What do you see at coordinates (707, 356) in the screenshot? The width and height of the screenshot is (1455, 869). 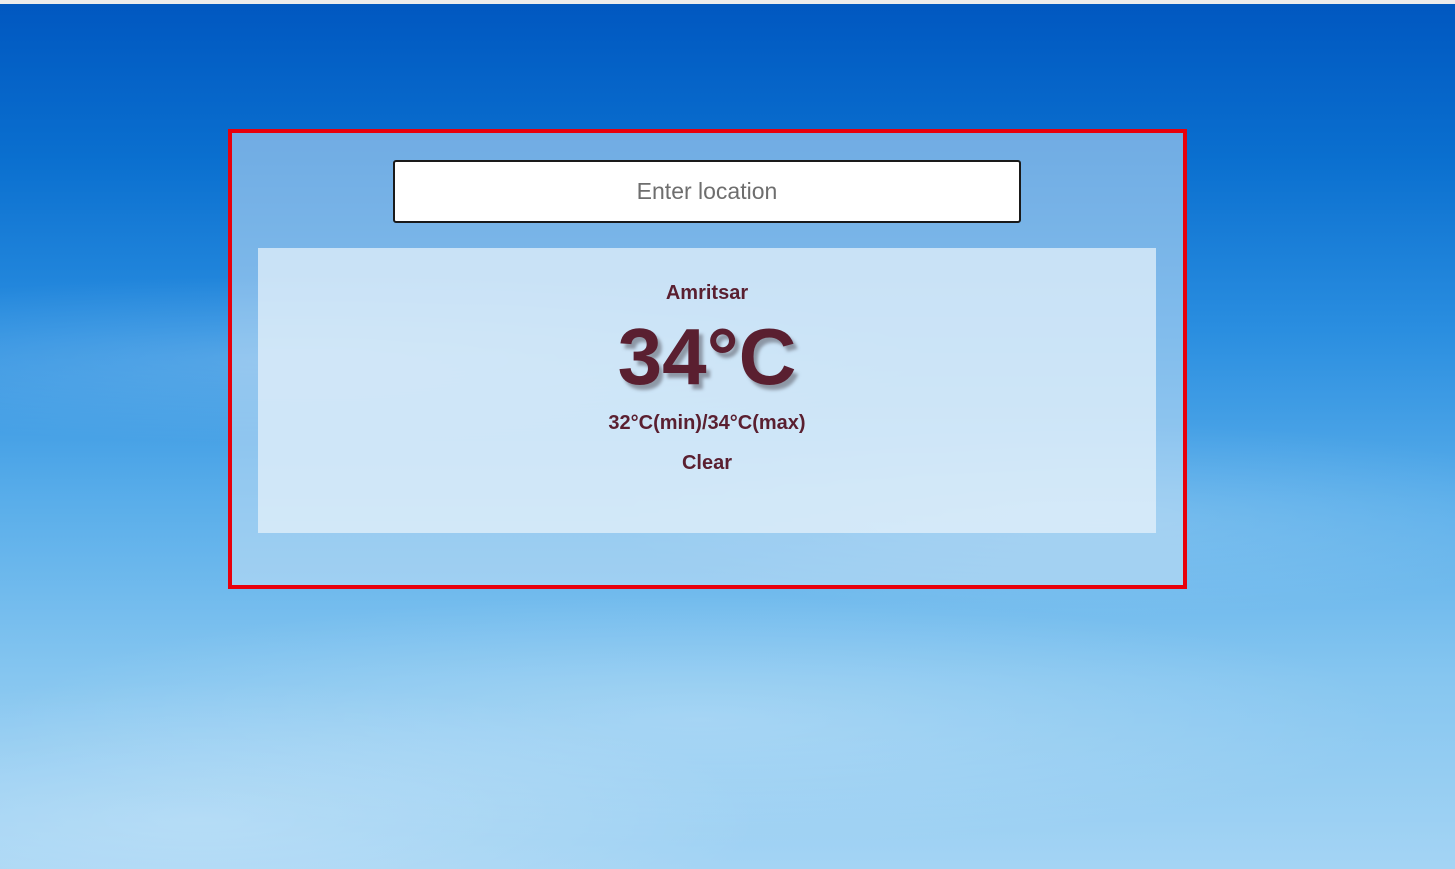 I see `current-temperature: 34°C` at bounding box center [707, 356].